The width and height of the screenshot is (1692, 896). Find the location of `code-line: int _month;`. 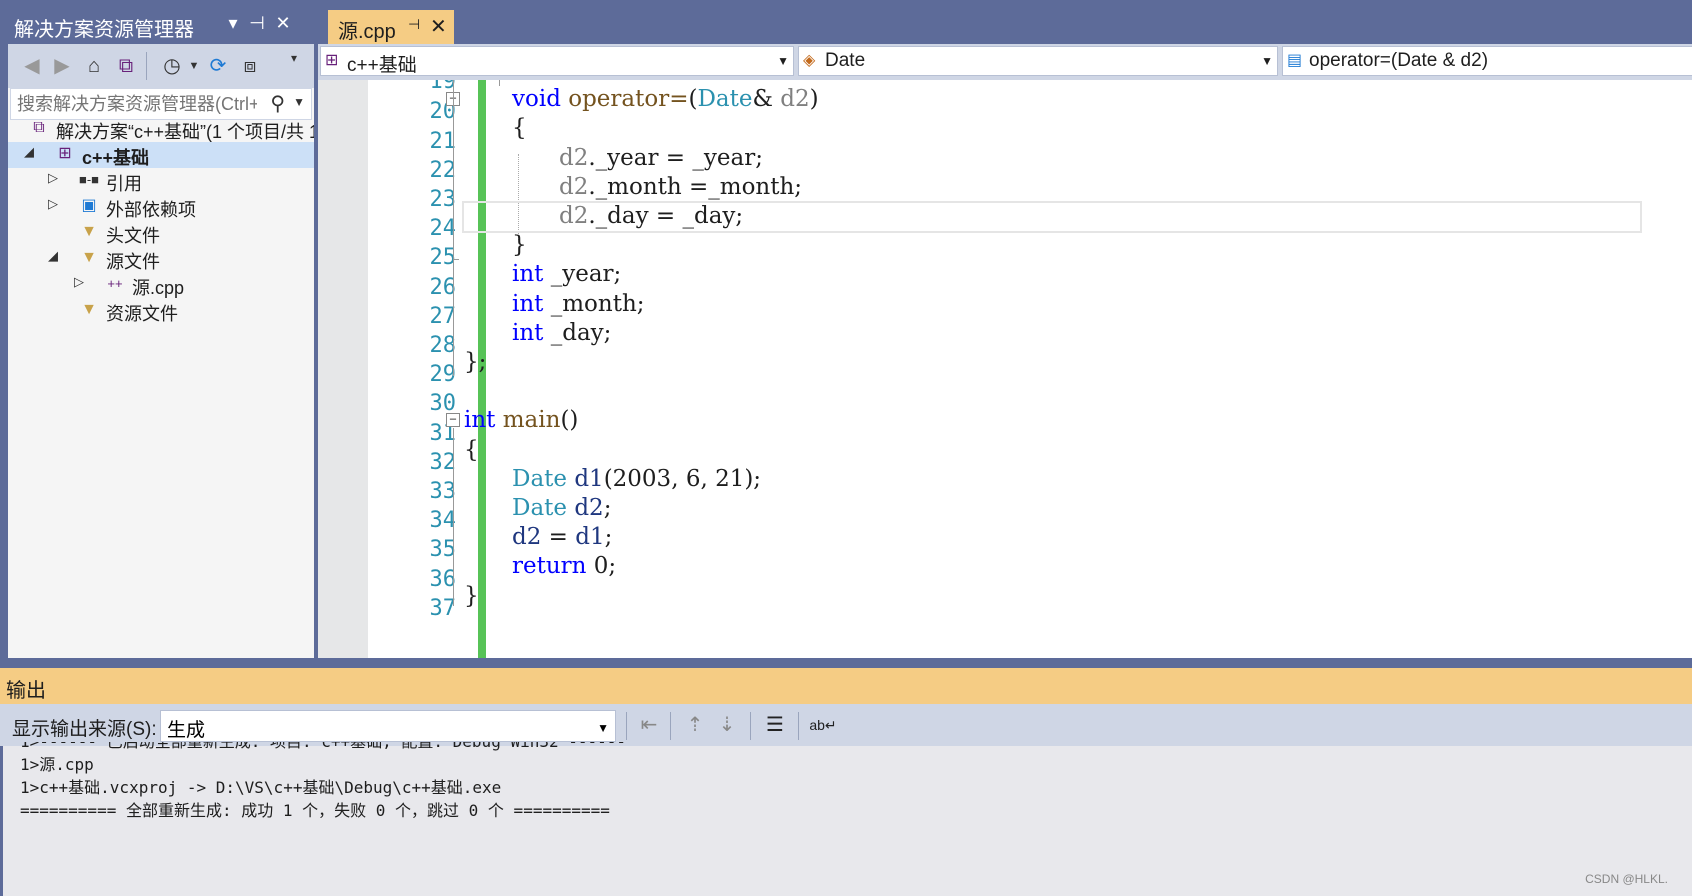

code-line: int _month; is located at coordinates (578, 304).